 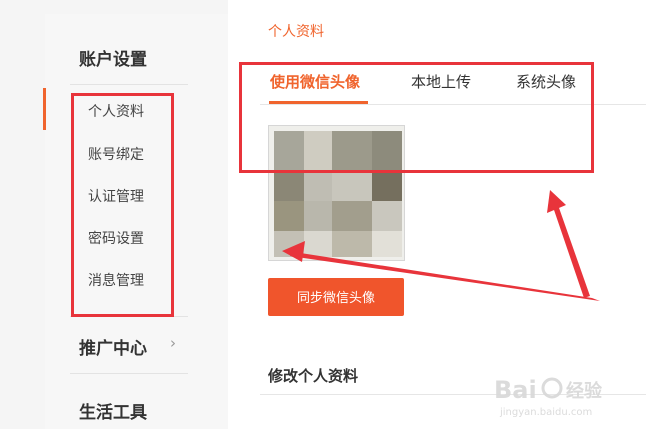 I want to click on arrow-to-avatar, so click(x=445, y=276).